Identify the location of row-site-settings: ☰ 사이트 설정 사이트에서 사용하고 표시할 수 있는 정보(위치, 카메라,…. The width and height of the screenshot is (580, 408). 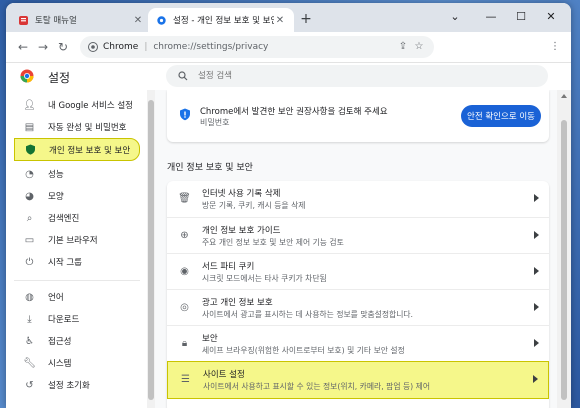
(358, 380).